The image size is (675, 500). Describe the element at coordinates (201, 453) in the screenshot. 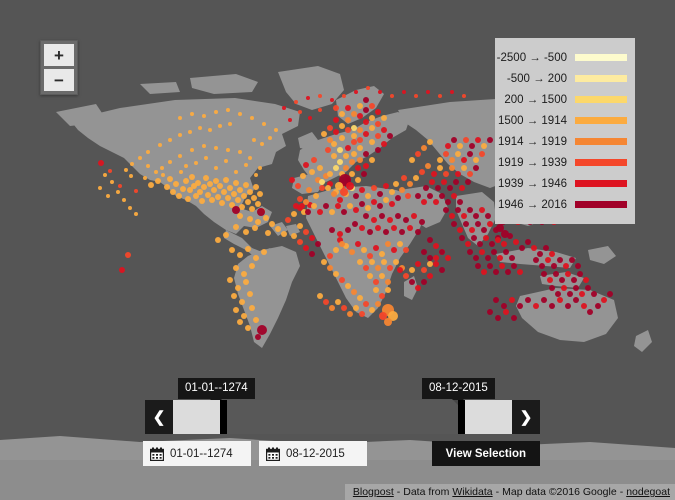

I see `start-date-value: 01-01--1274` at that location.